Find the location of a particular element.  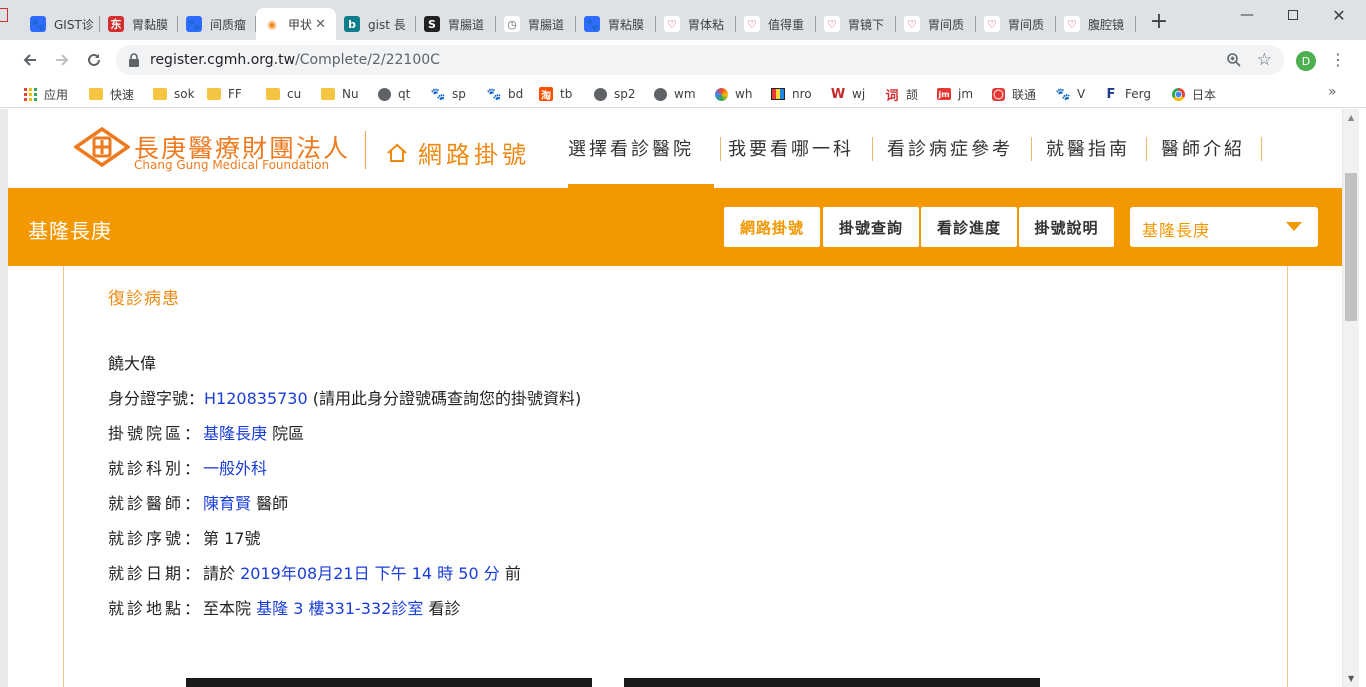

date-suffix: 前 is located at coordinates (512, 573).